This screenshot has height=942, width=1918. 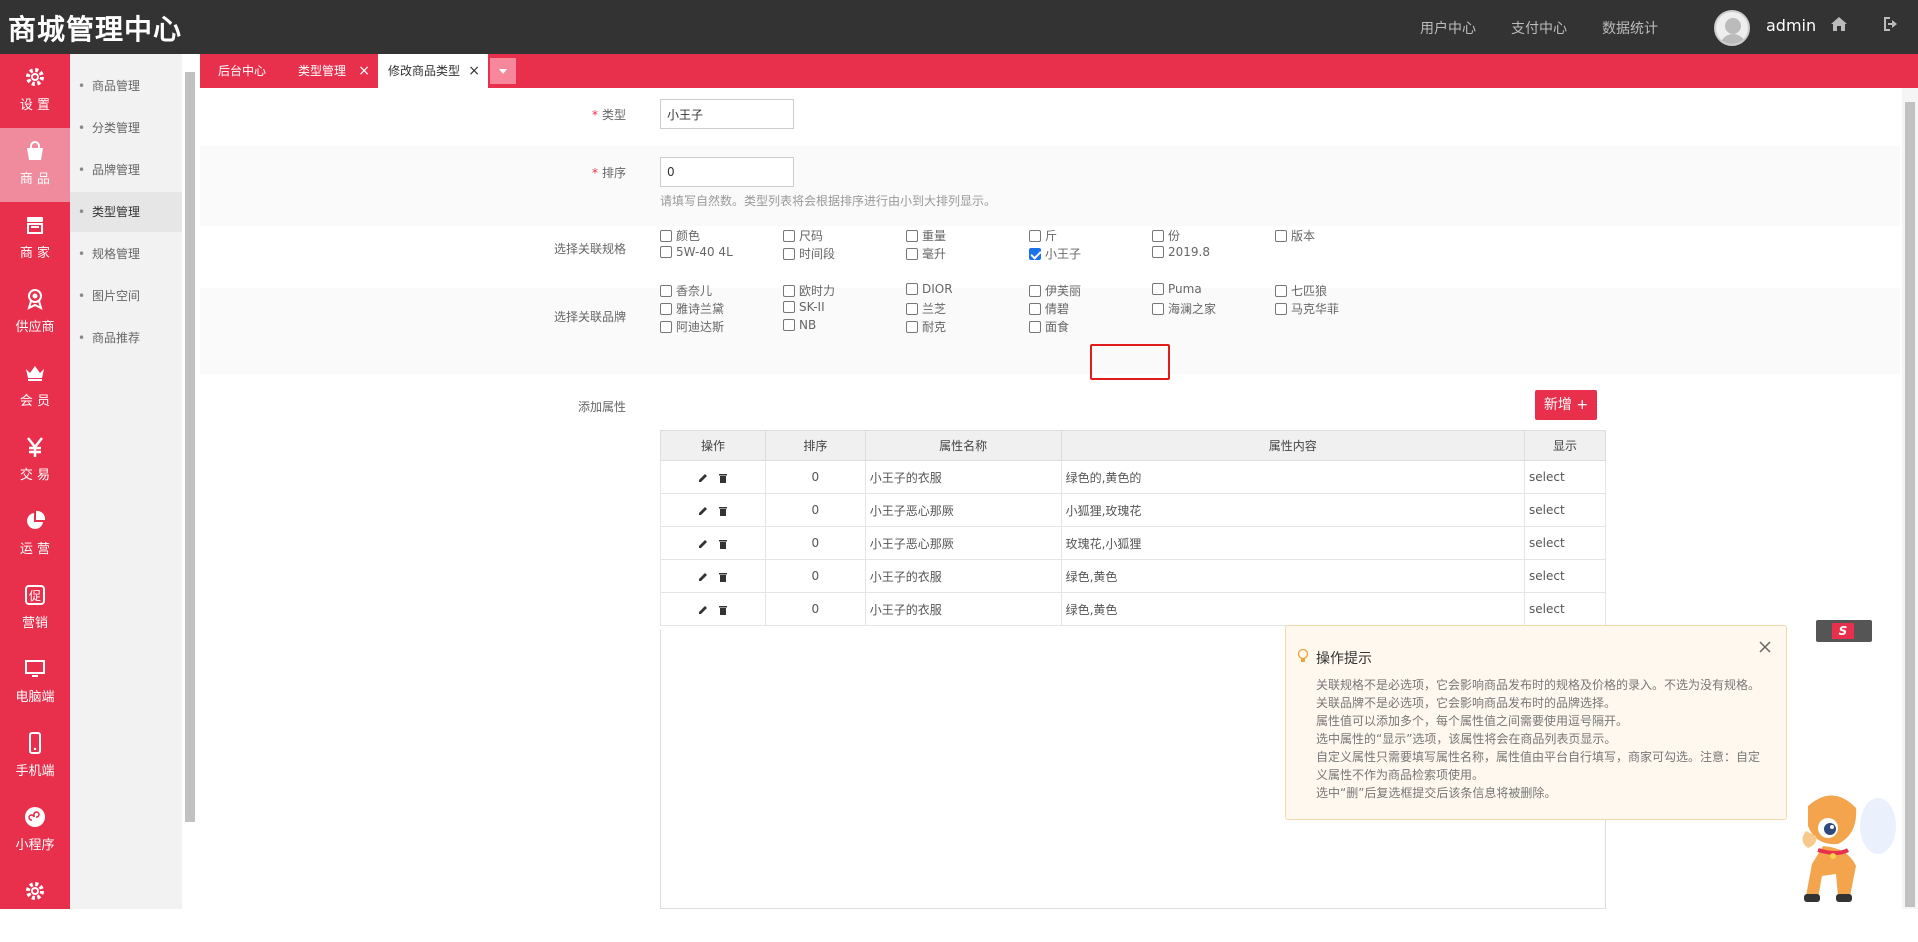 I want to click on sidebar-item-pc: 电脑端, so click(x=35, y=683).